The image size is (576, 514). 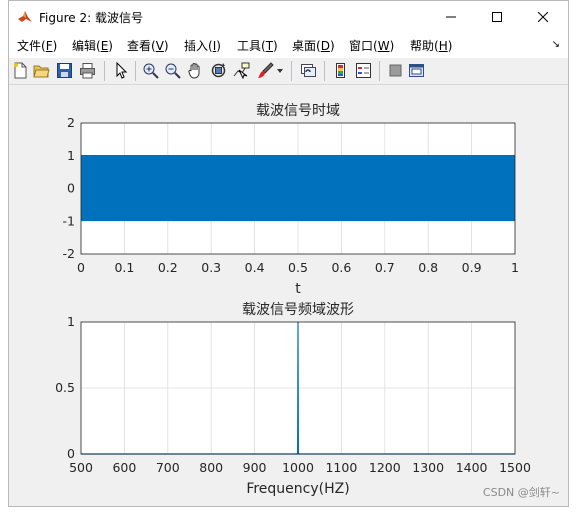 I want to click on y-tick-label: -2, so click(x=69, y=253).